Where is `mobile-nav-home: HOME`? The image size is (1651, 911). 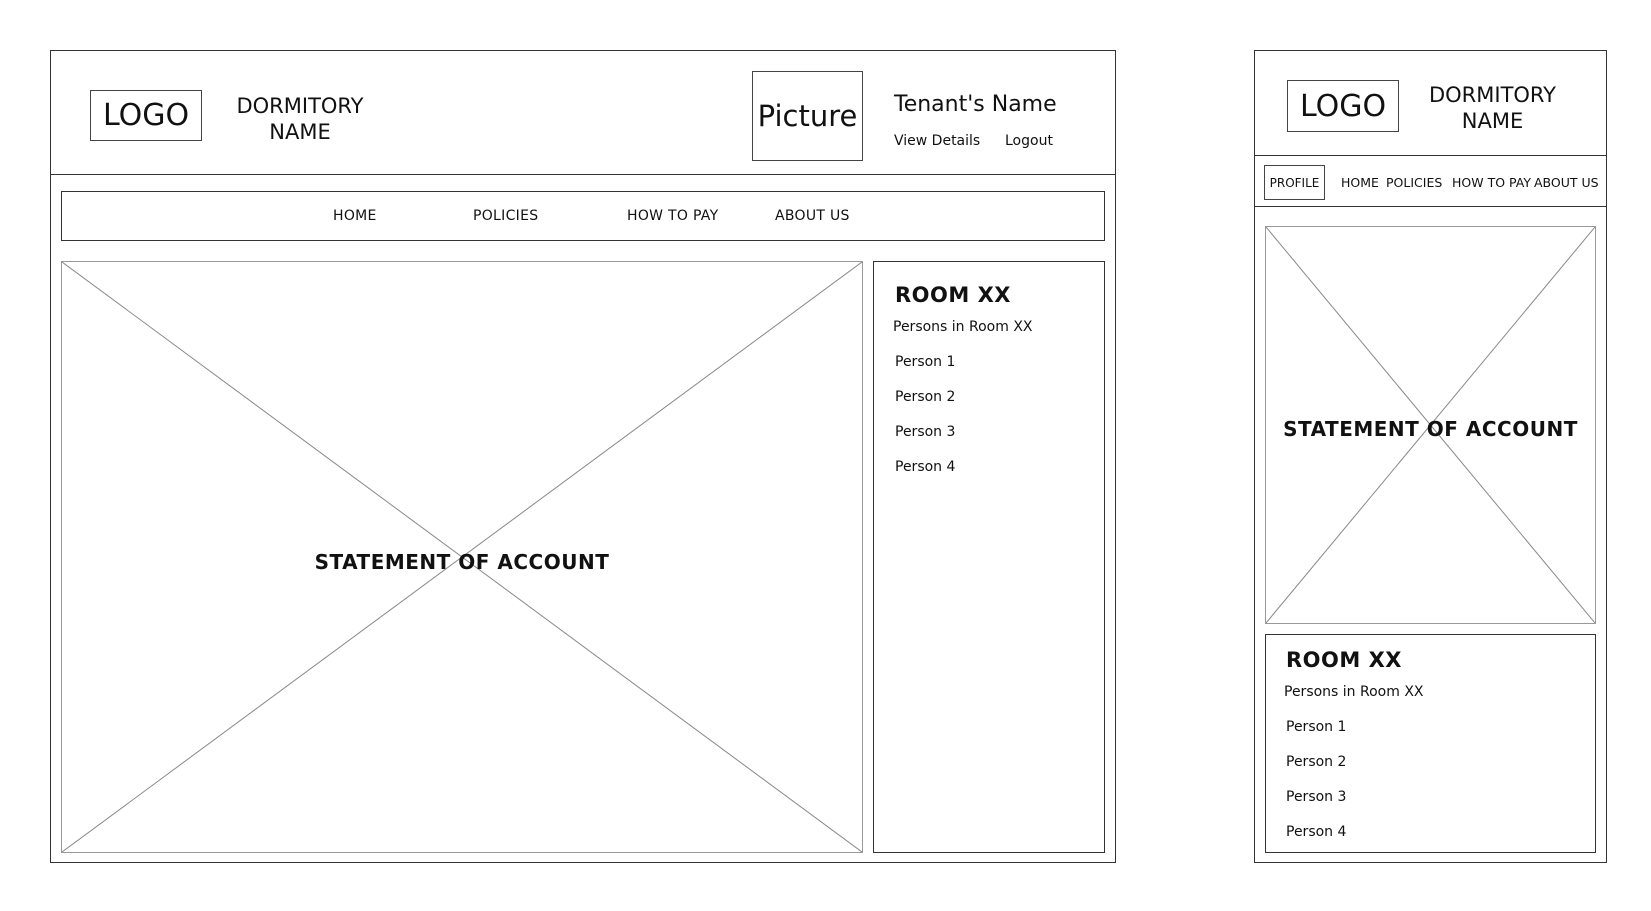
mobile-nav-home: HOME is located at coordinates (1360, 182).